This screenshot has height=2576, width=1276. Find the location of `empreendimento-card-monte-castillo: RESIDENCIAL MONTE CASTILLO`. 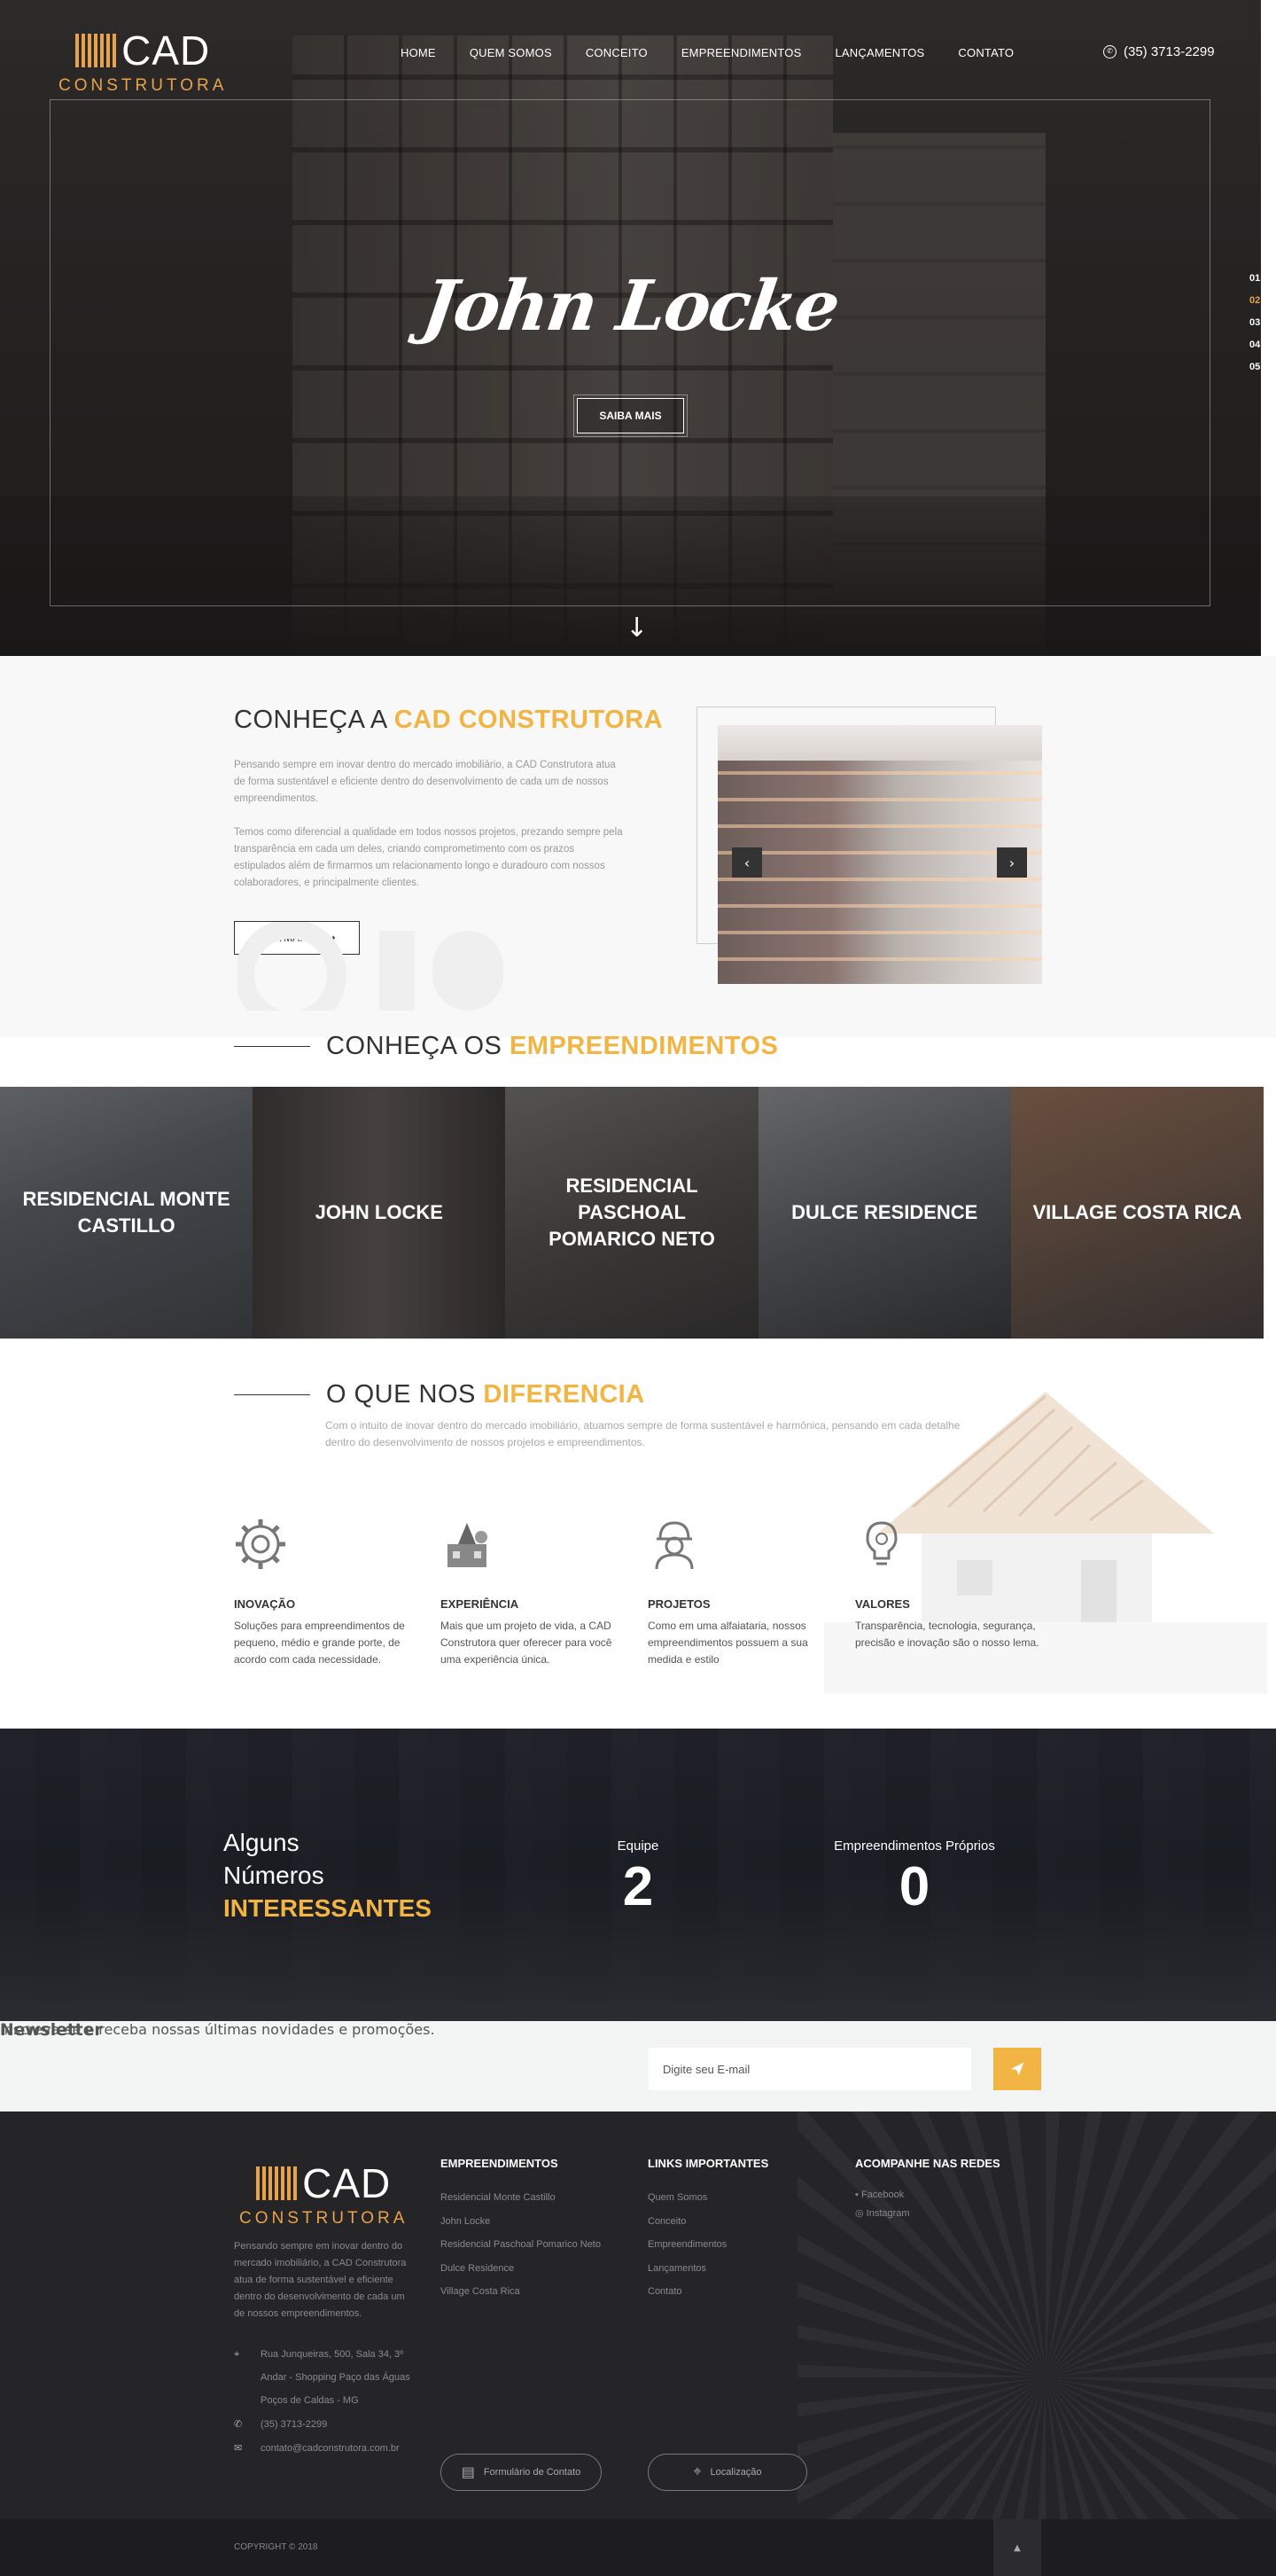

empreendimento-card-monte-castillo: RESIDENCIAL MONTE CASTILLO is located at coordinates (126, 1213).